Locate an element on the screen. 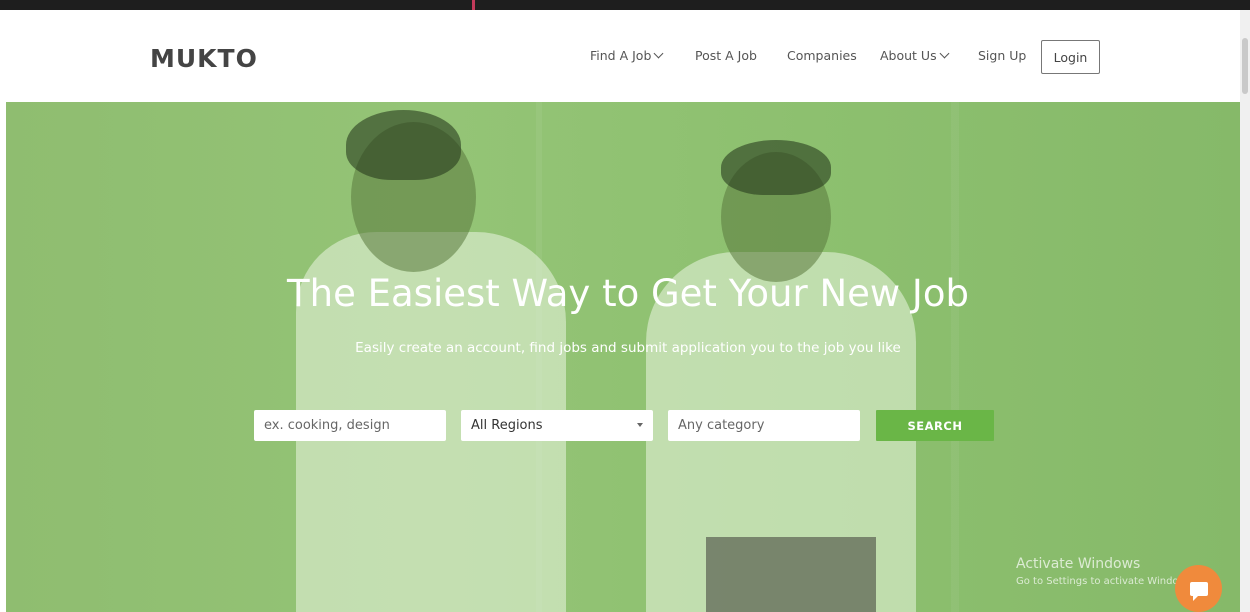 Image resolution: width=1250 pixels, height=612 pixels. search-button: SEARCH is located at coordinates (935, 425).